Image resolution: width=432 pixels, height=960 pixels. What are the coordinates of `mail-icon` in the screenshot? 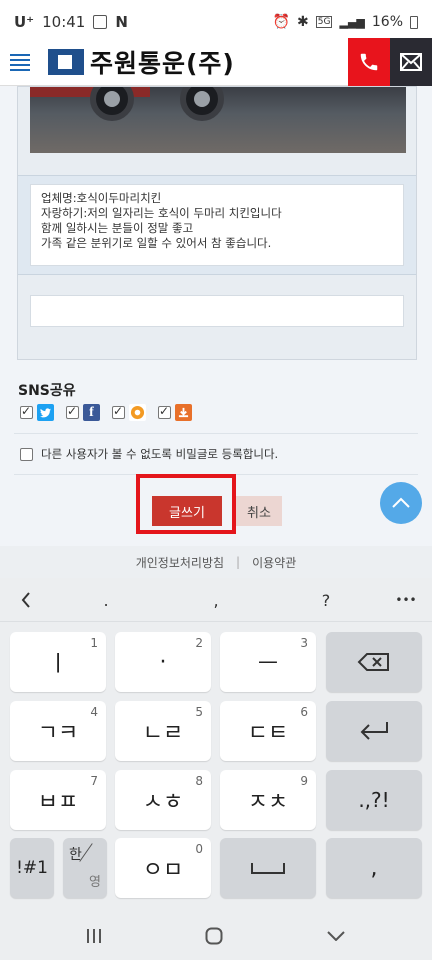 It's located at (411, 62).